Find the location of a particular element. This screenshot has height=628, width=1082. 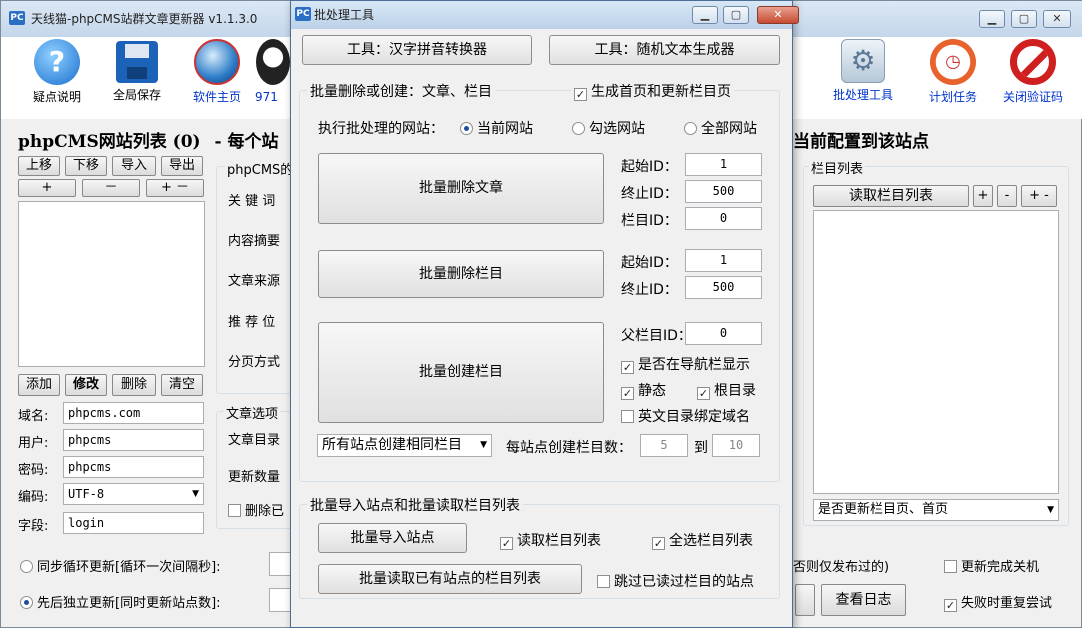

per-site-to-input: 10 is located at coordinates (736, 445).